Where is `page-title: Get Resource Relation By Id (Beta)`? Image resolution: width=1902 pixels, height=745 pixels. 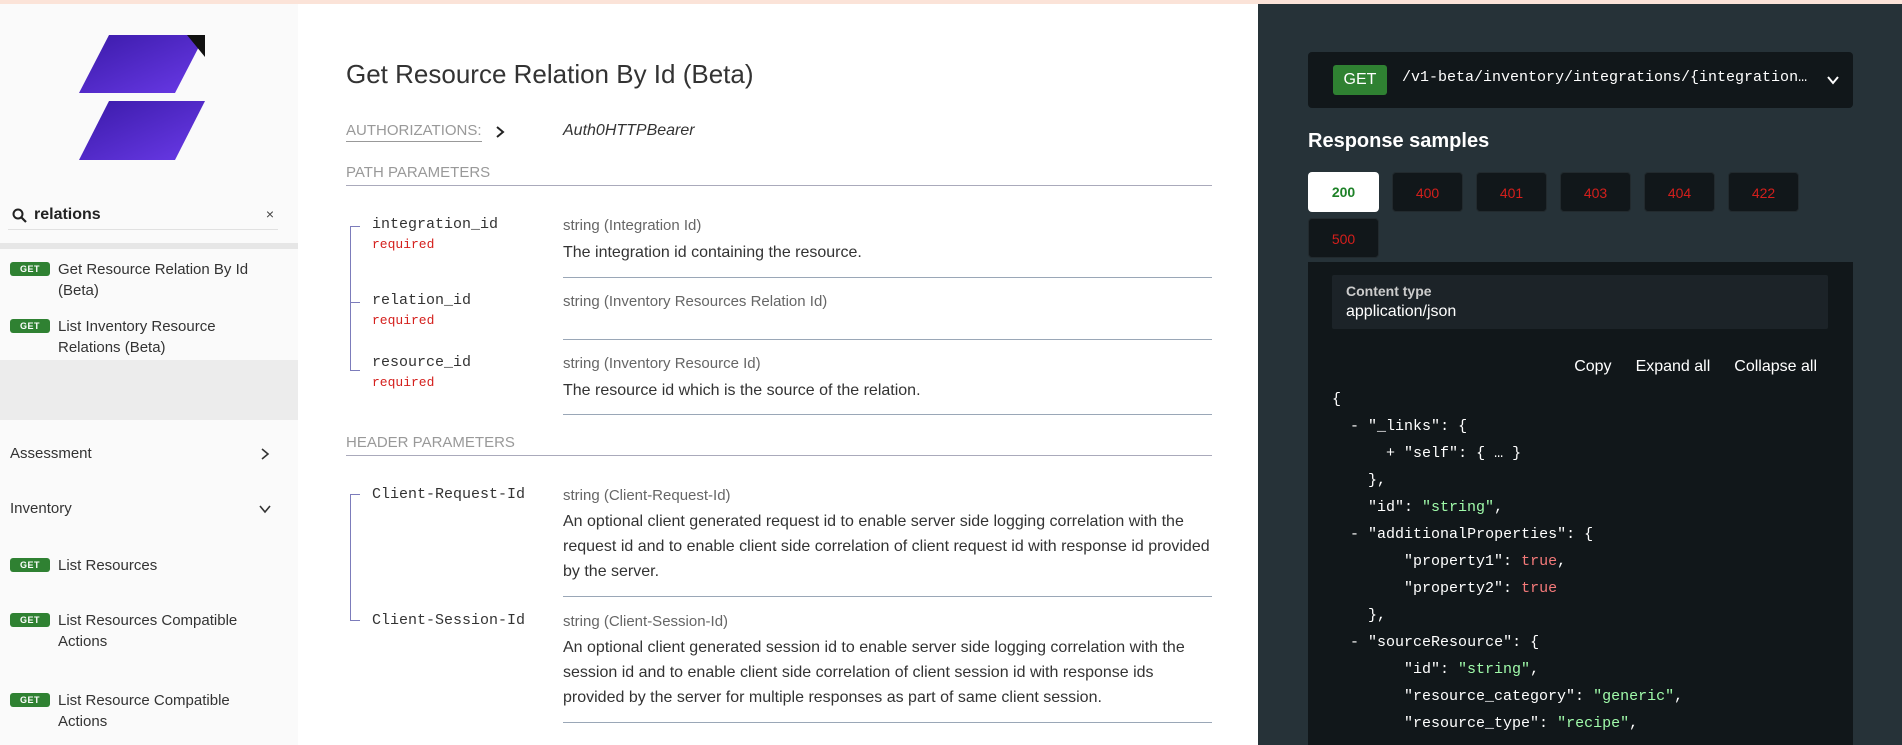
page-title: Get Resource Relation By Id (Beta) is located at coordinates (550, 74).